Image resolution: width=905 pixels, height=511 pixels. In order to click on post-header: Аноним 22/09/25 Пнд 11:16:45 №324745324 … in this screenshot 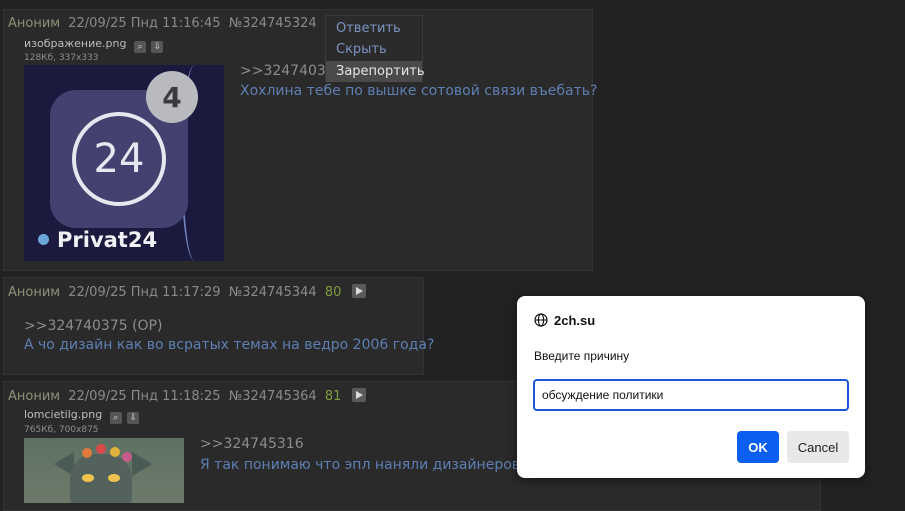, I will do `click(189, 23)`.